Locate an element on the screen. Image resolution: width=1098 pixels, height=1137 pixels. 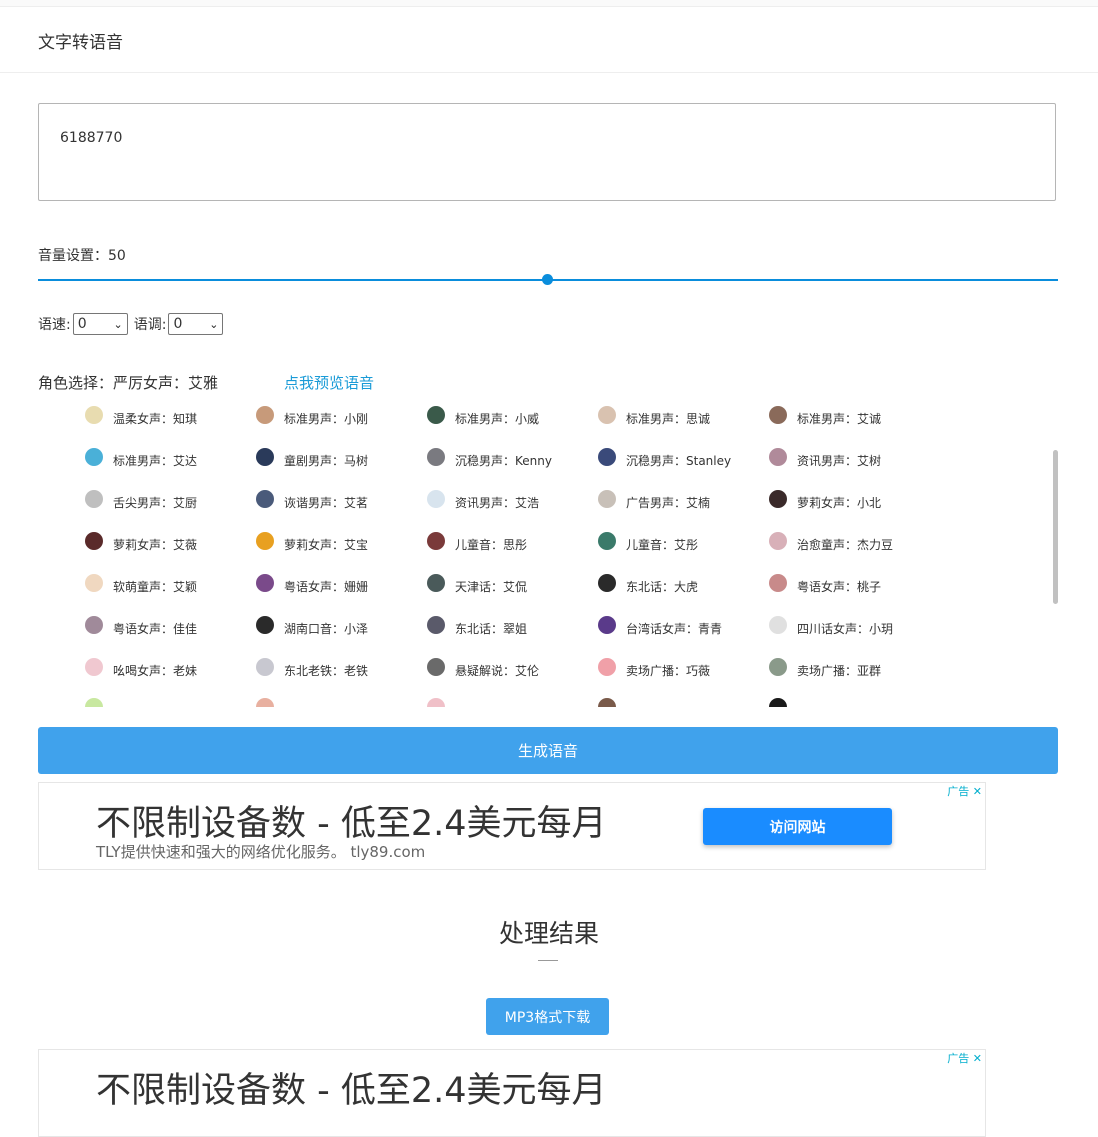
ad-banner-2: 不限制设备数 - 低至2.4美元每月 广告 ✕ is located at coordinates (512, 1093).